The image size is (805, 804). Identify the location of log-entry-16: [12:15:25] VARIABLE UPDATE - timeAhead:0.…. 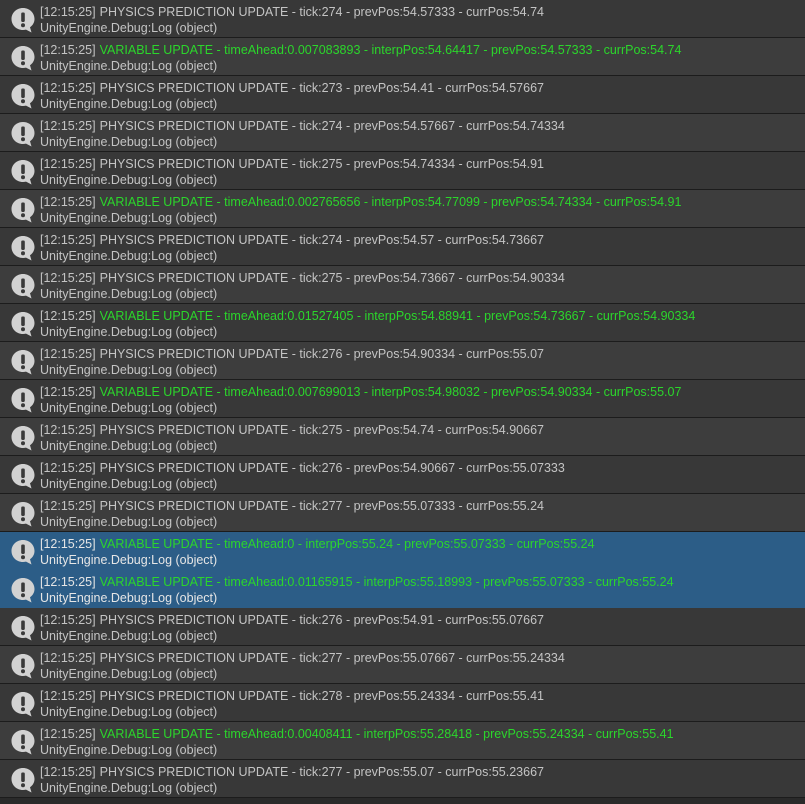
(402, 589).